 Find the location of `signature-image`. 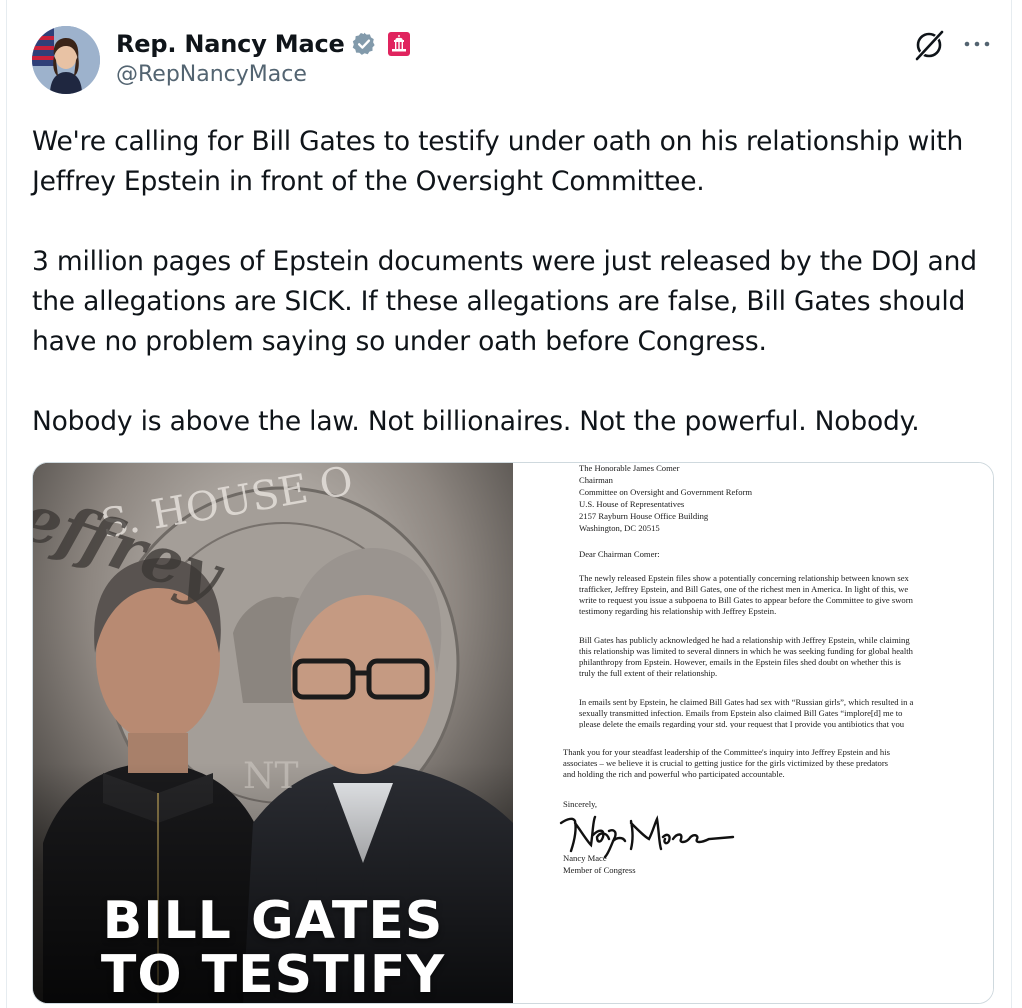

signature-image is located at coordinates (648, 830).